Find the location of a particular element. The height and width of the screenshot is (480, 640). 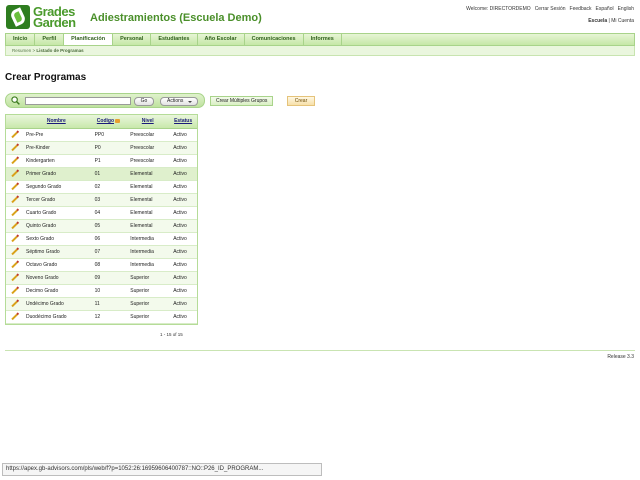

feedback-link: Feedback is located at coordinates (581, 9).